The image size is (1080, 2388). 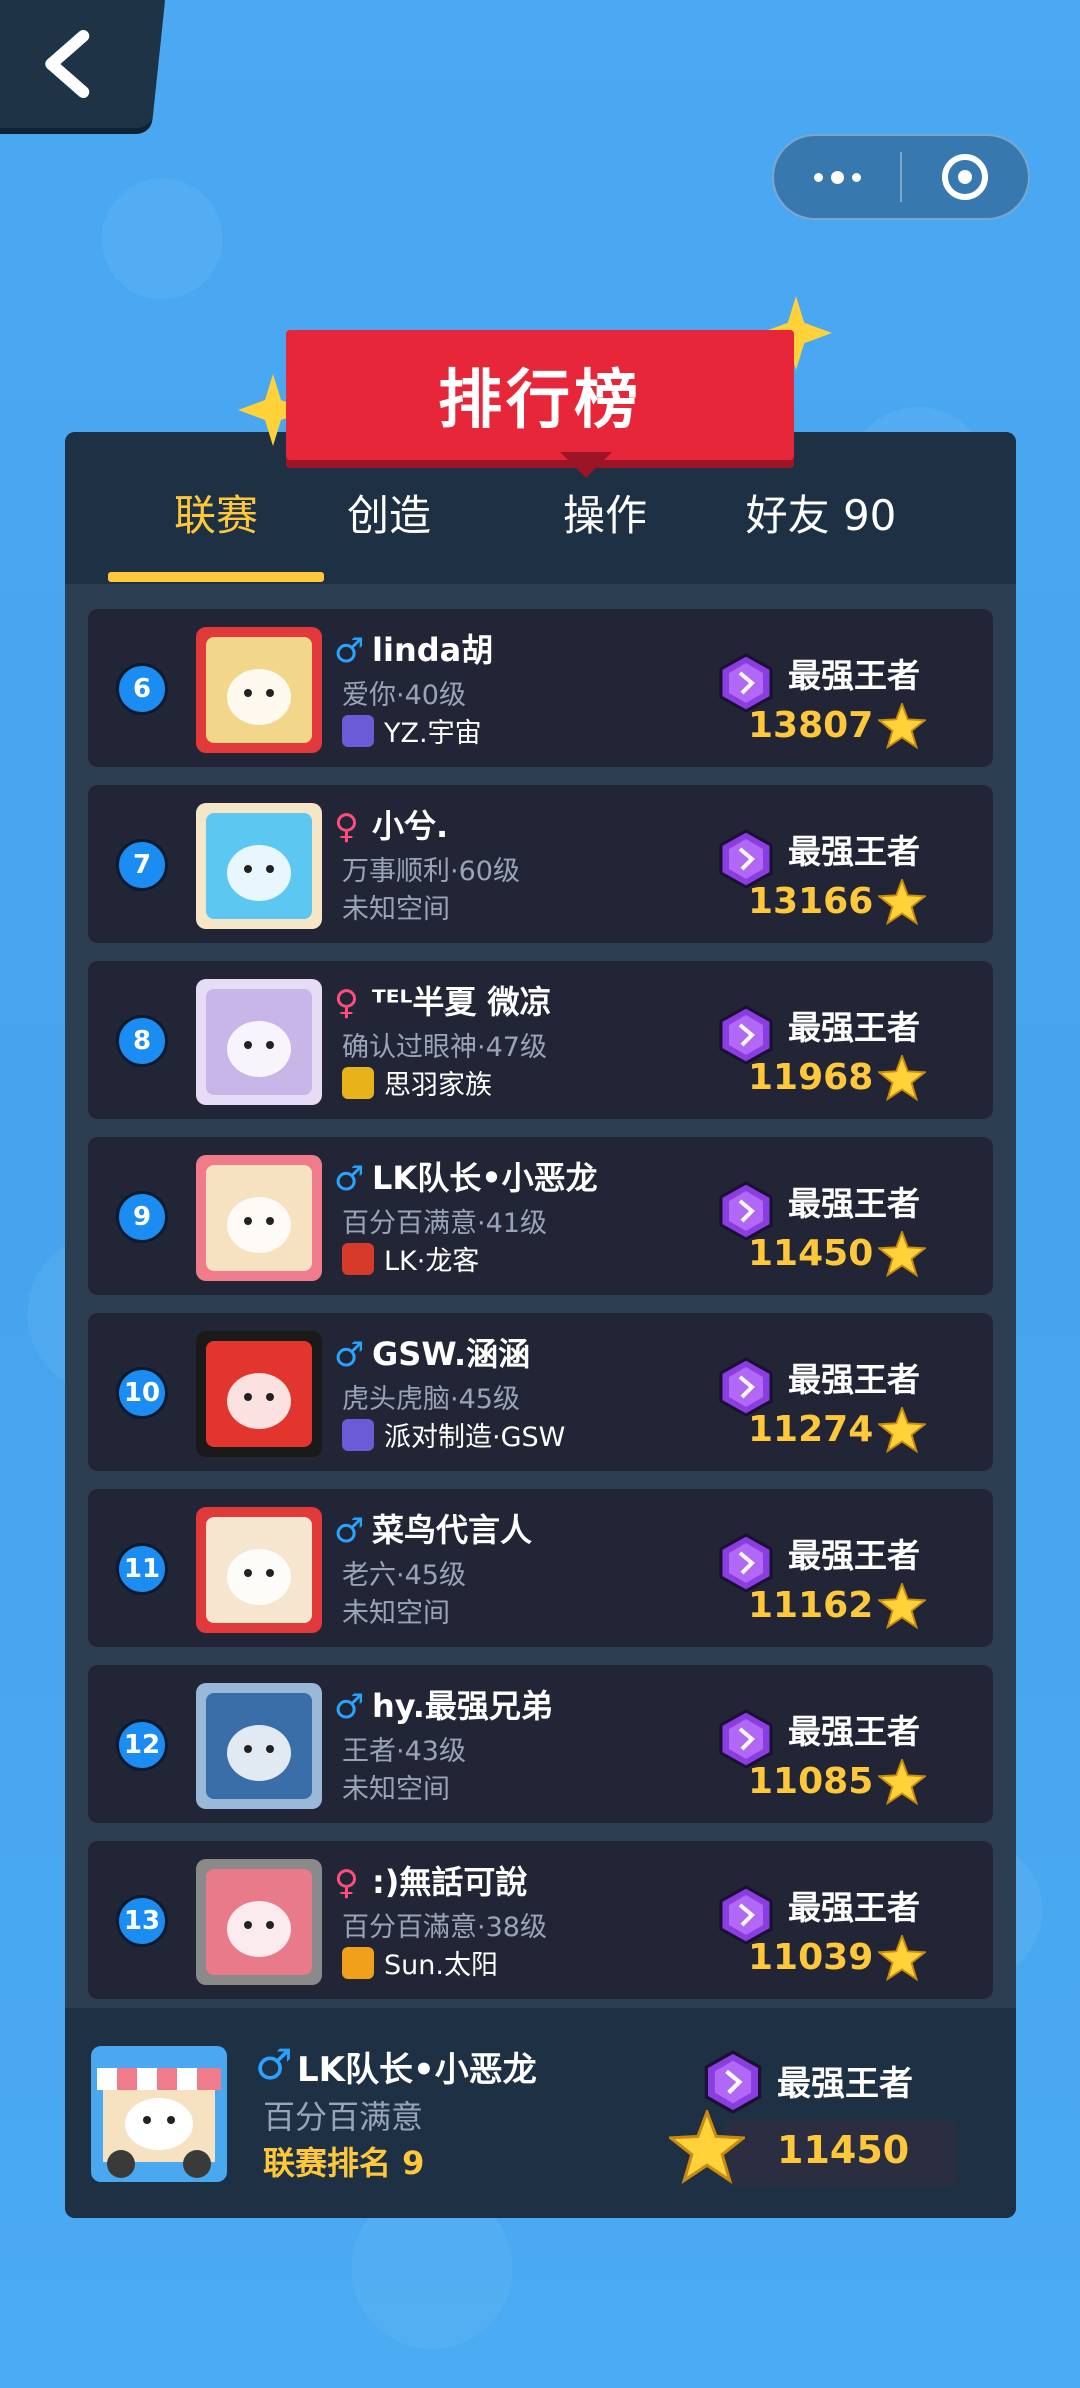 I want to click on player-name: hy.最强兄弟, so click(x=462, y=1706).